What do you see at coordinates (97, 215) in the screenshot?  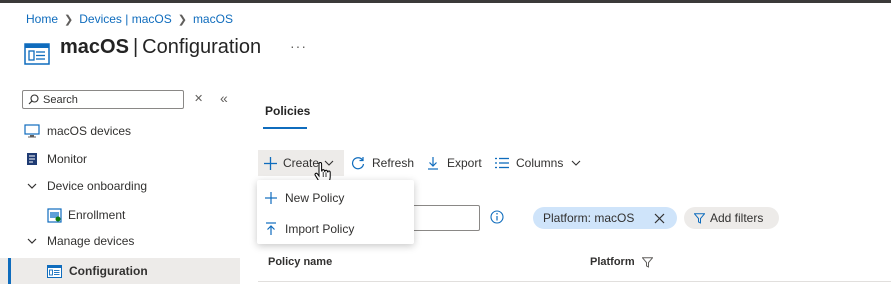 I see `sidebar-item-label: Enrollment` at bounding box center [97, 215].